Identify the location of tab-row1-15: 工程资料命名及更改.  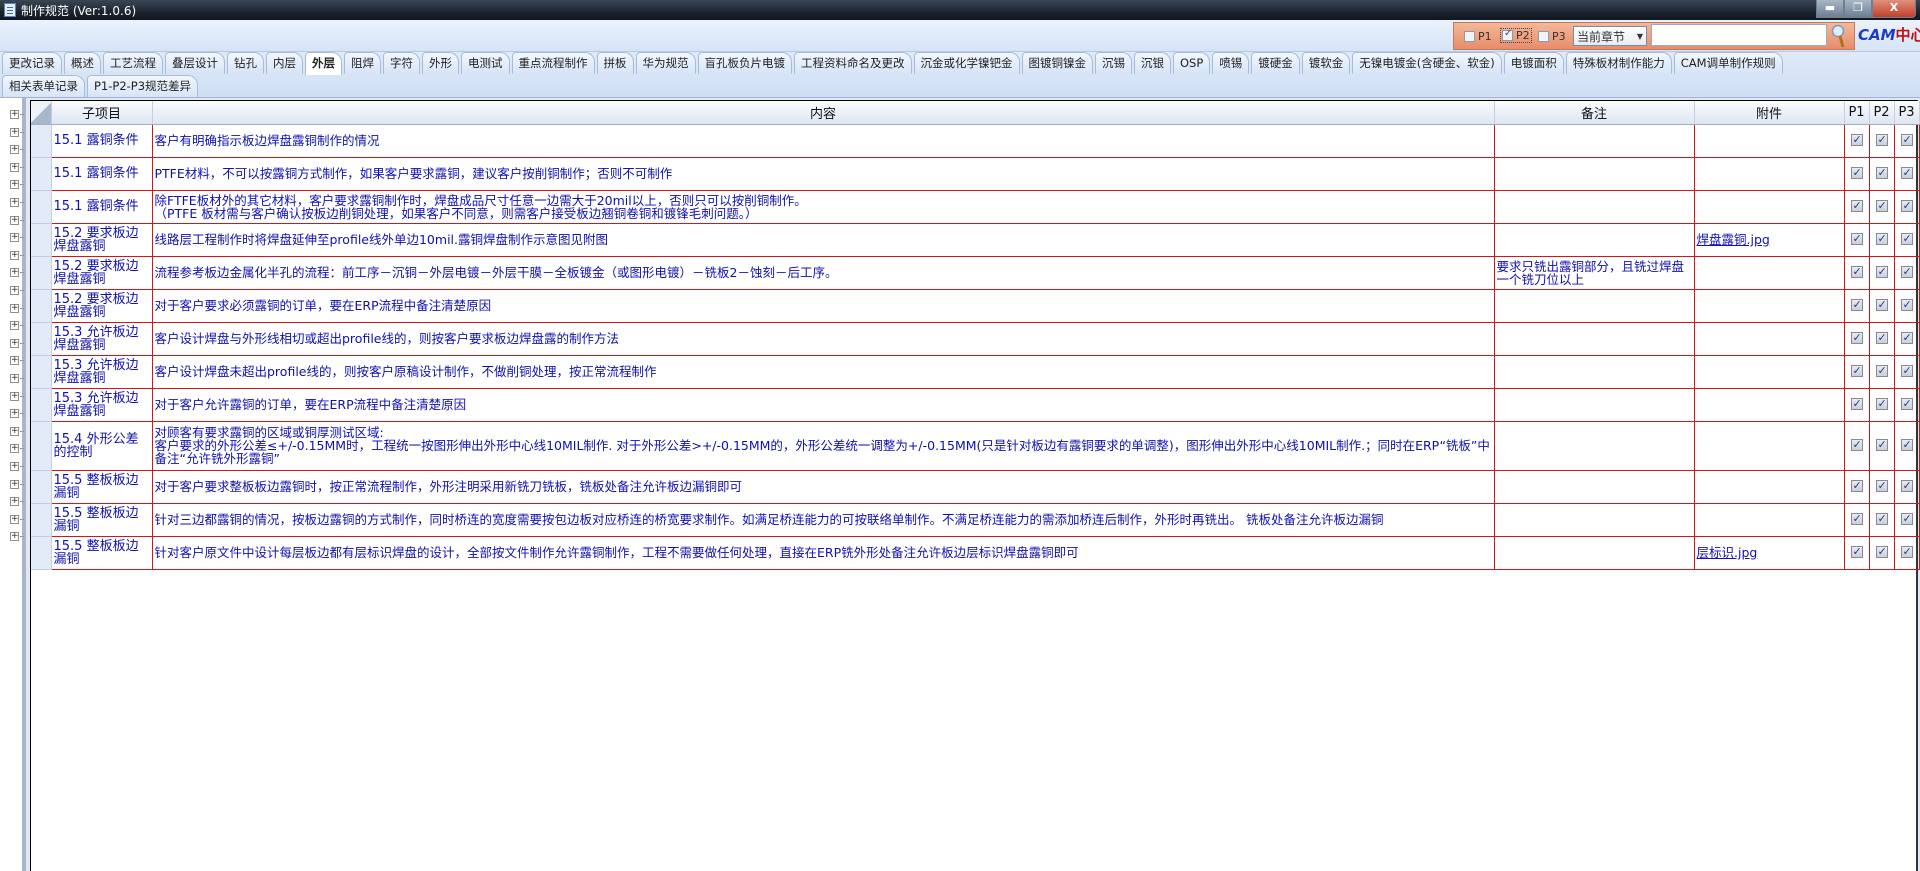
(853, 63).